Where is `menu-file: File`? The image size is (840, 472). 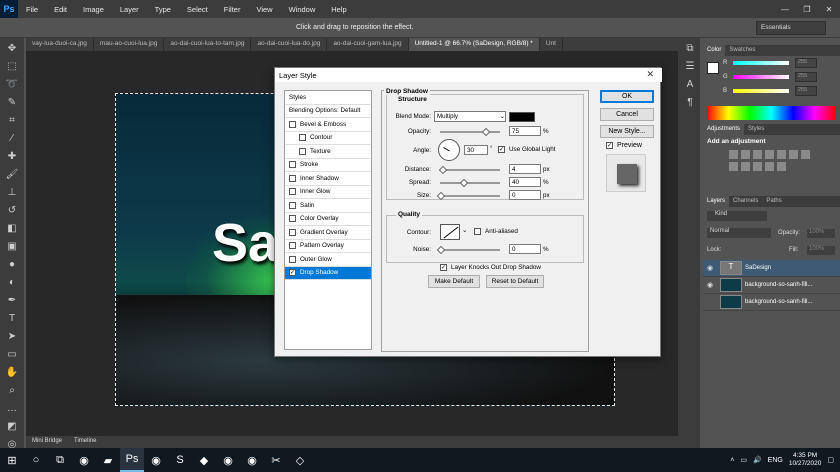 menu-file: File is located at coordinates (32, 9).